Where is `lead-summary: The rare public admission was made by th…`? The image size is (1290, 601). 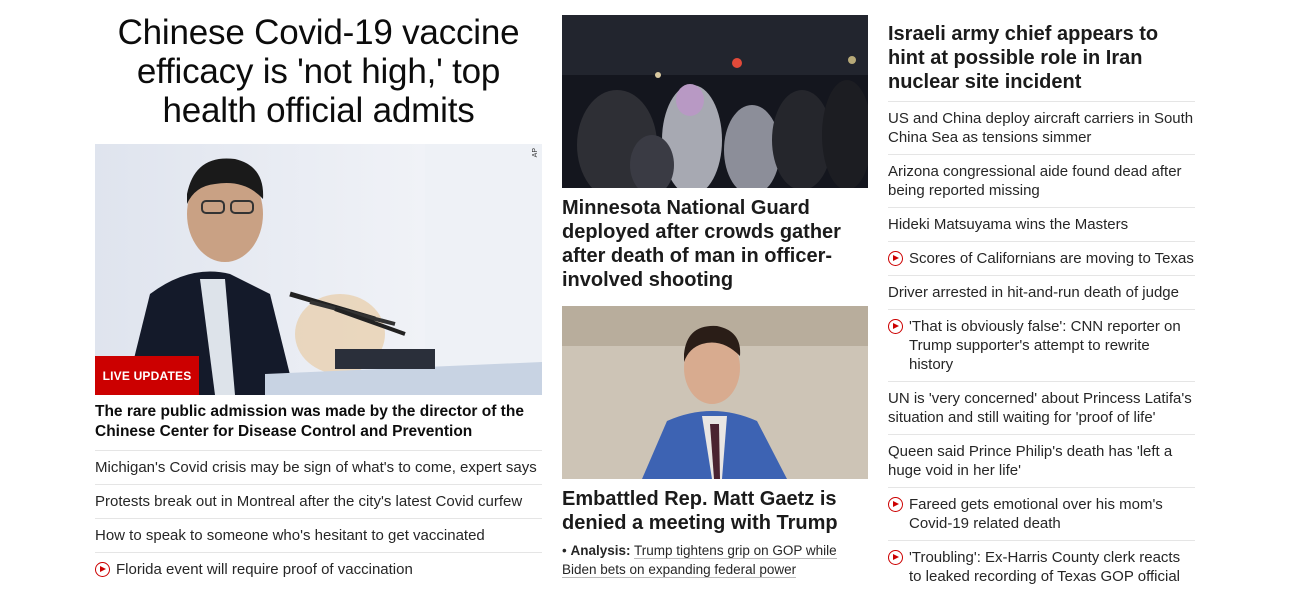 lead-summary: The rare public admission was made by th… is located at coordinates (318, 426).